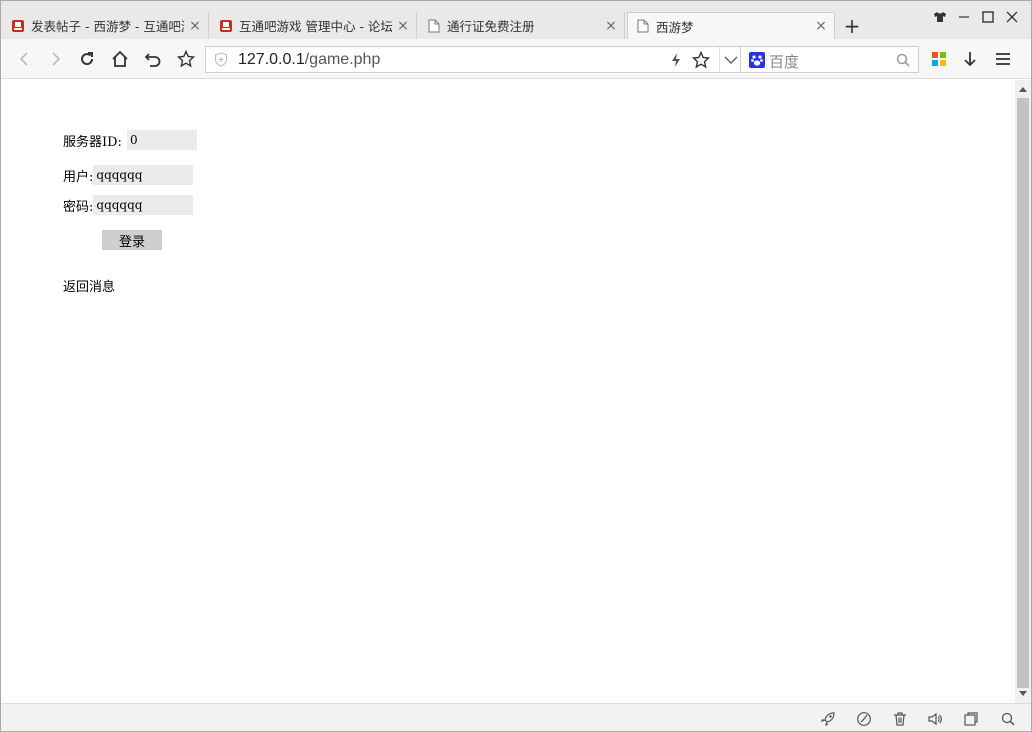 The width and height of the screenshot is (1032, 732). I want to click on baidu-paw-icon, so click(757, 60).